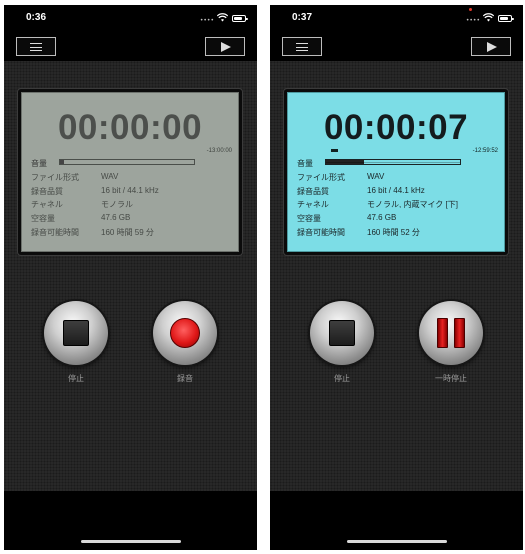 The width and height of the screenshot is (525, 554). I want to click on elapsed-time: 00:00:07, so click(396, 127).